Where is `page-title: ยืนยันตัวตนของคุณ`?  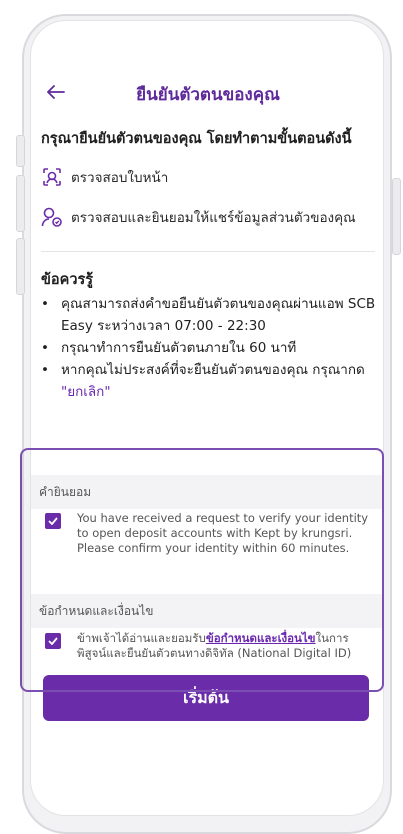
page-title: ยืนยันตัวตนของคุณ is located at coordinates (208, 95).